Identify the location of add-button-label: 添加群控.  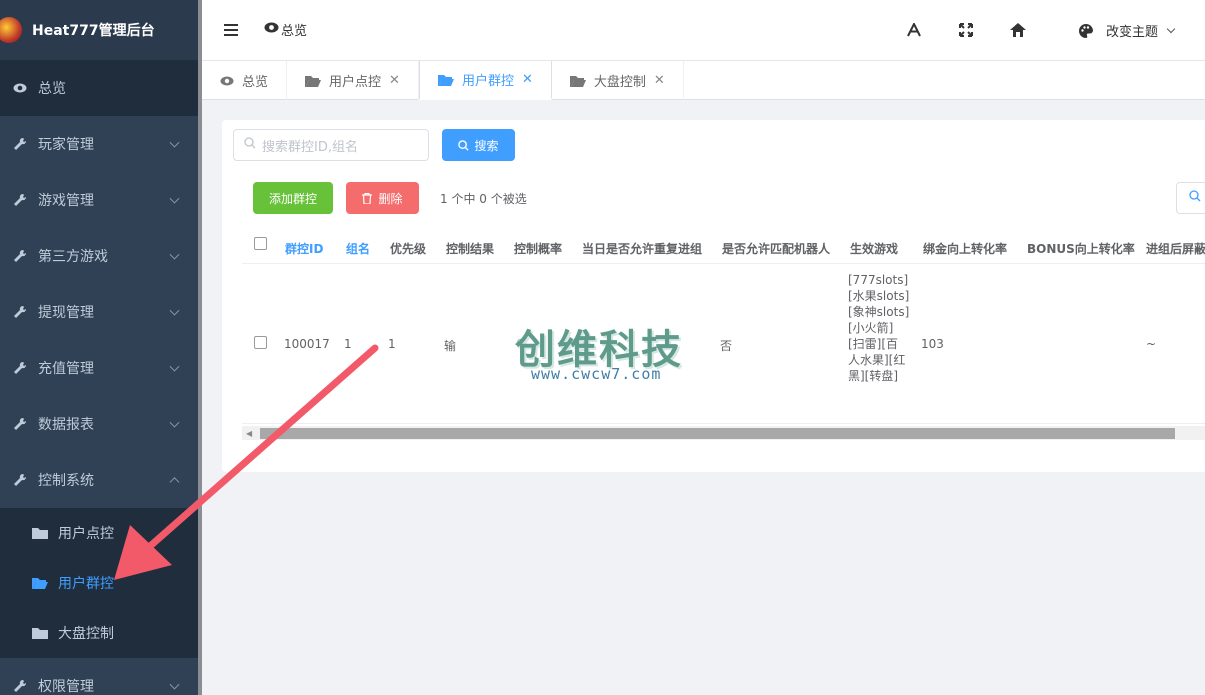
(292, 198).